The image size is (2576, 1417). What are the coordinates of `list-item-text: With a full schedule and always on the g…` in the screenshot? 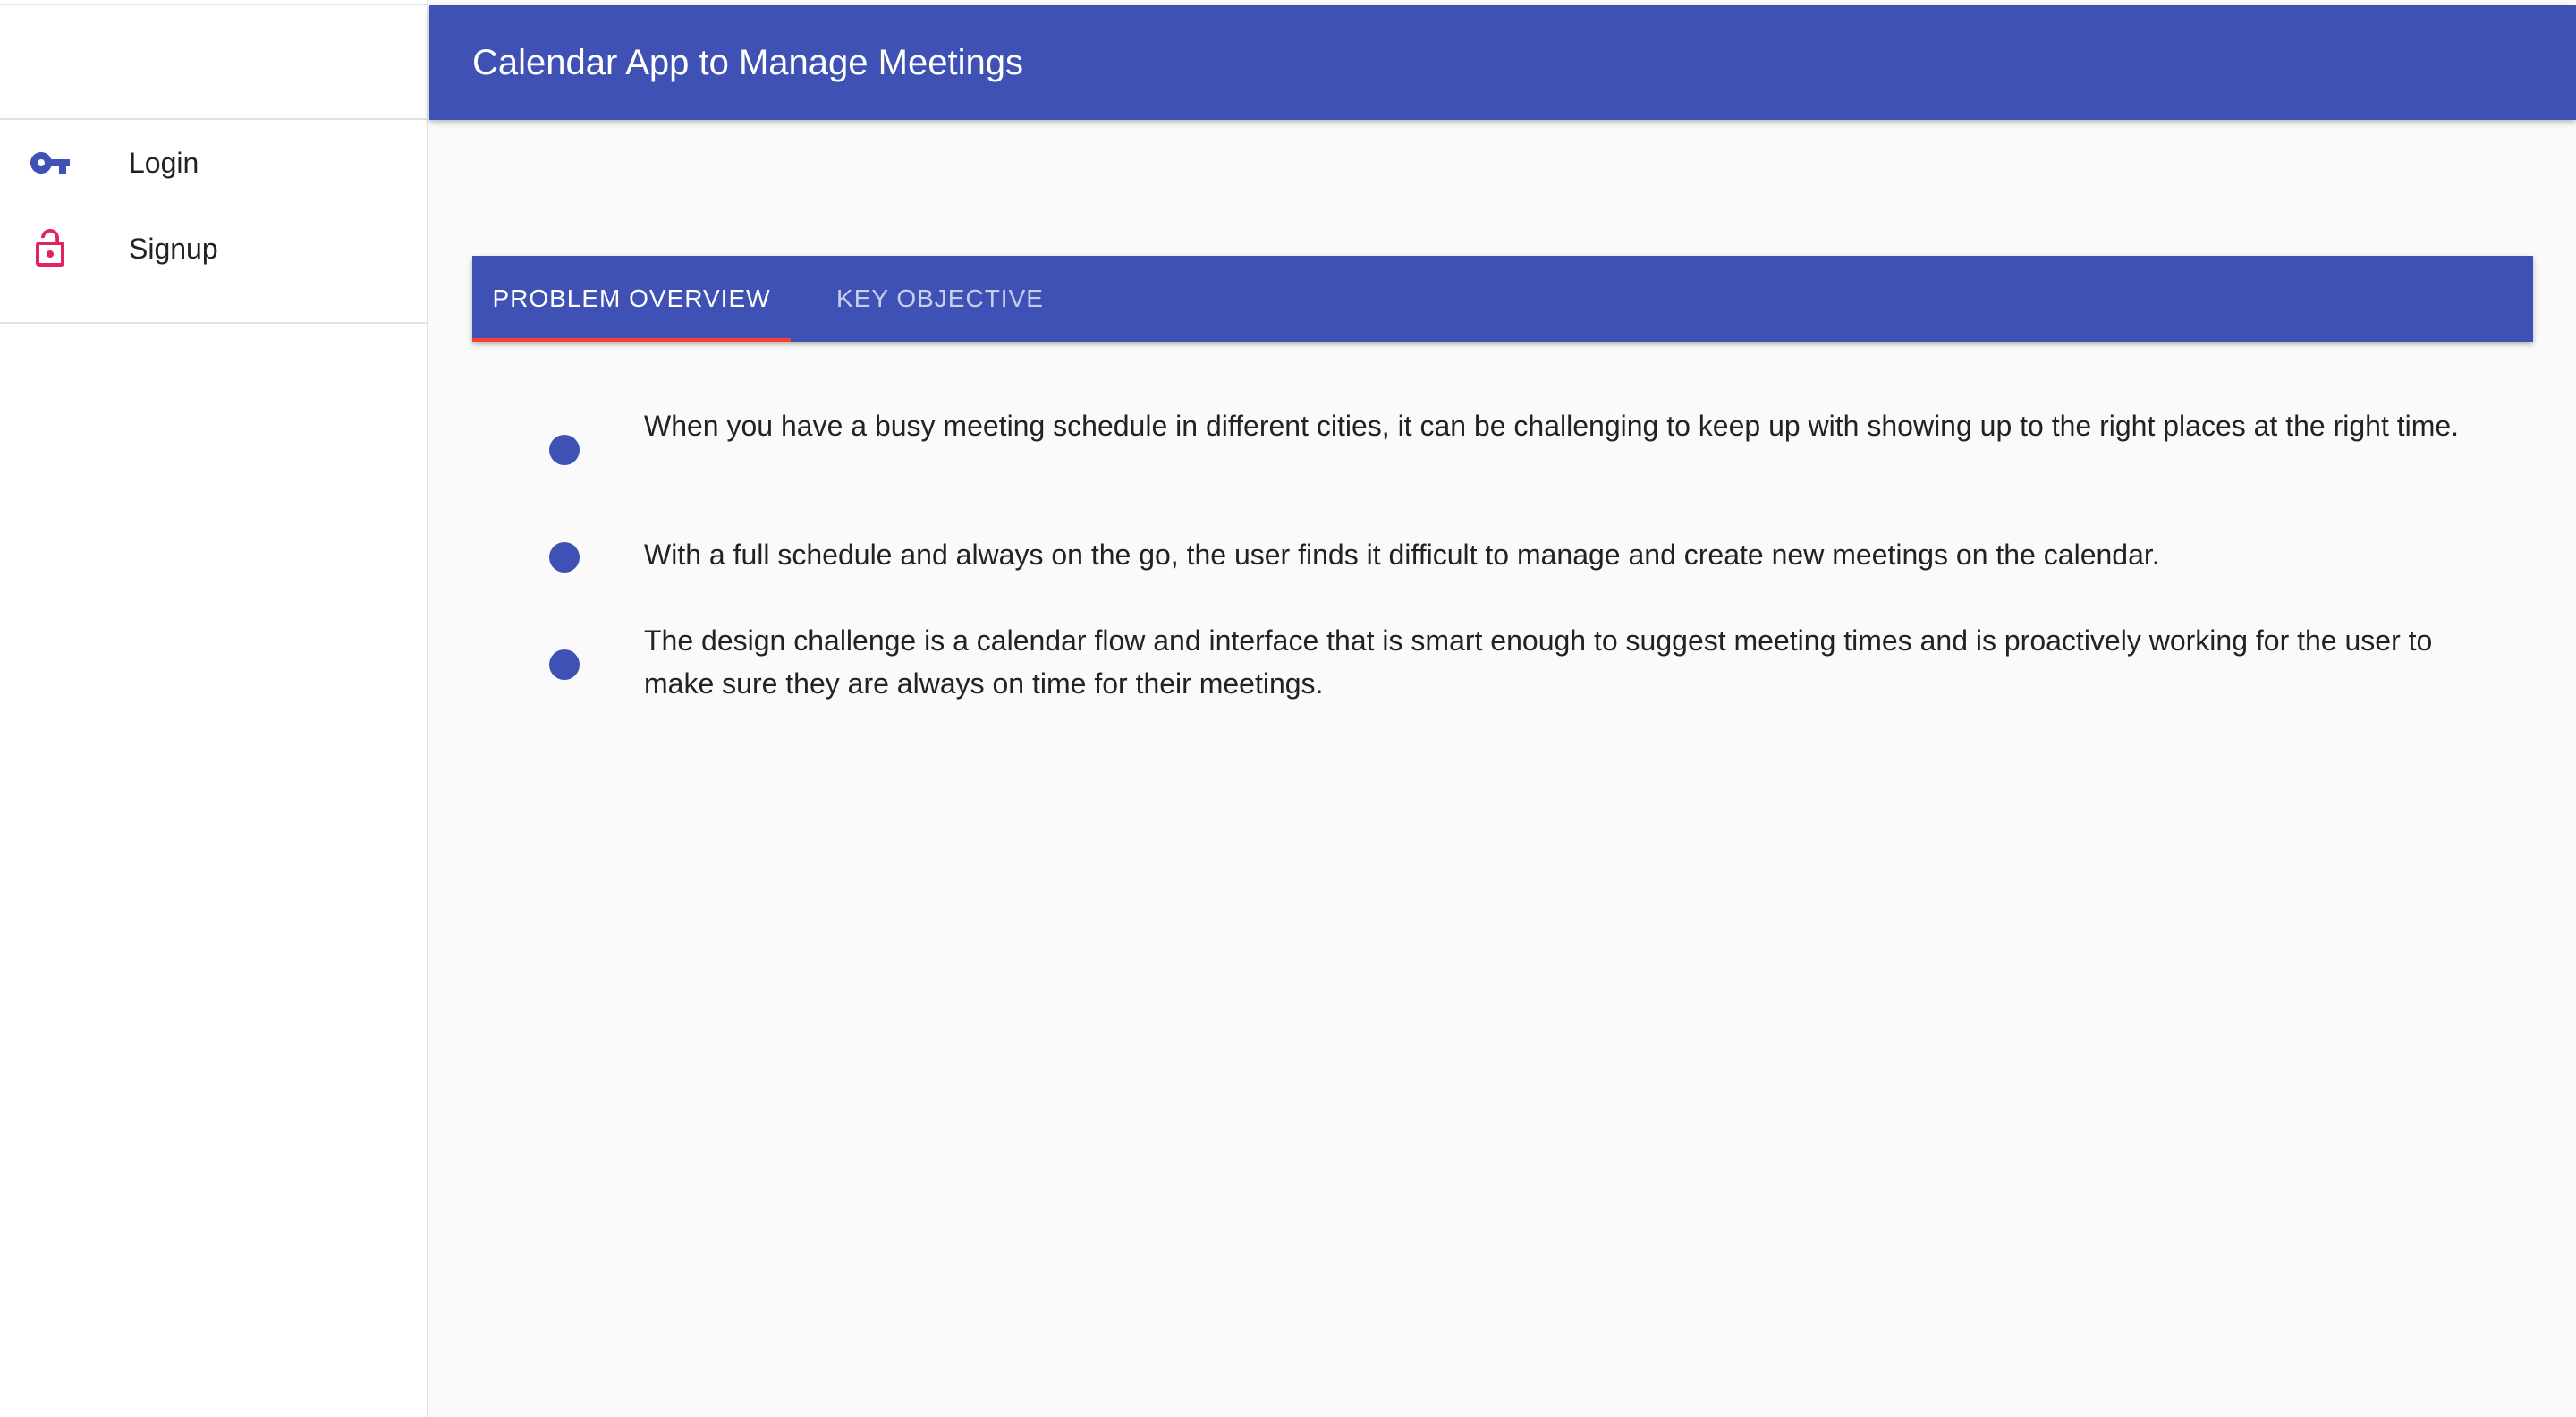 It's located at (1402, 555).